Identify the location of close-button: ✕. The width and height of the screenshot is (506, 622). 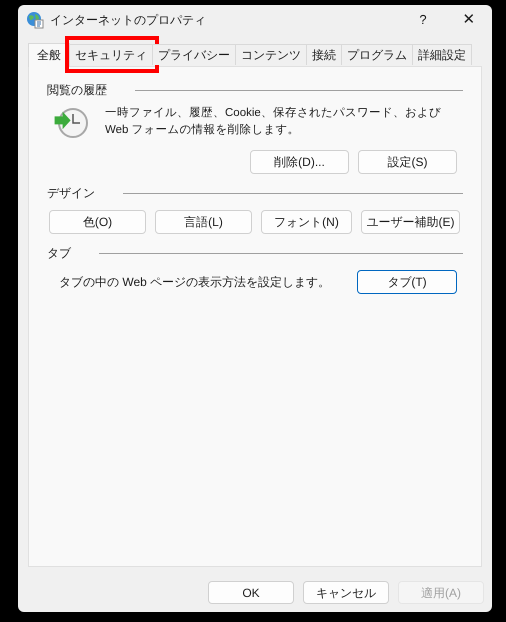
(469, 20).